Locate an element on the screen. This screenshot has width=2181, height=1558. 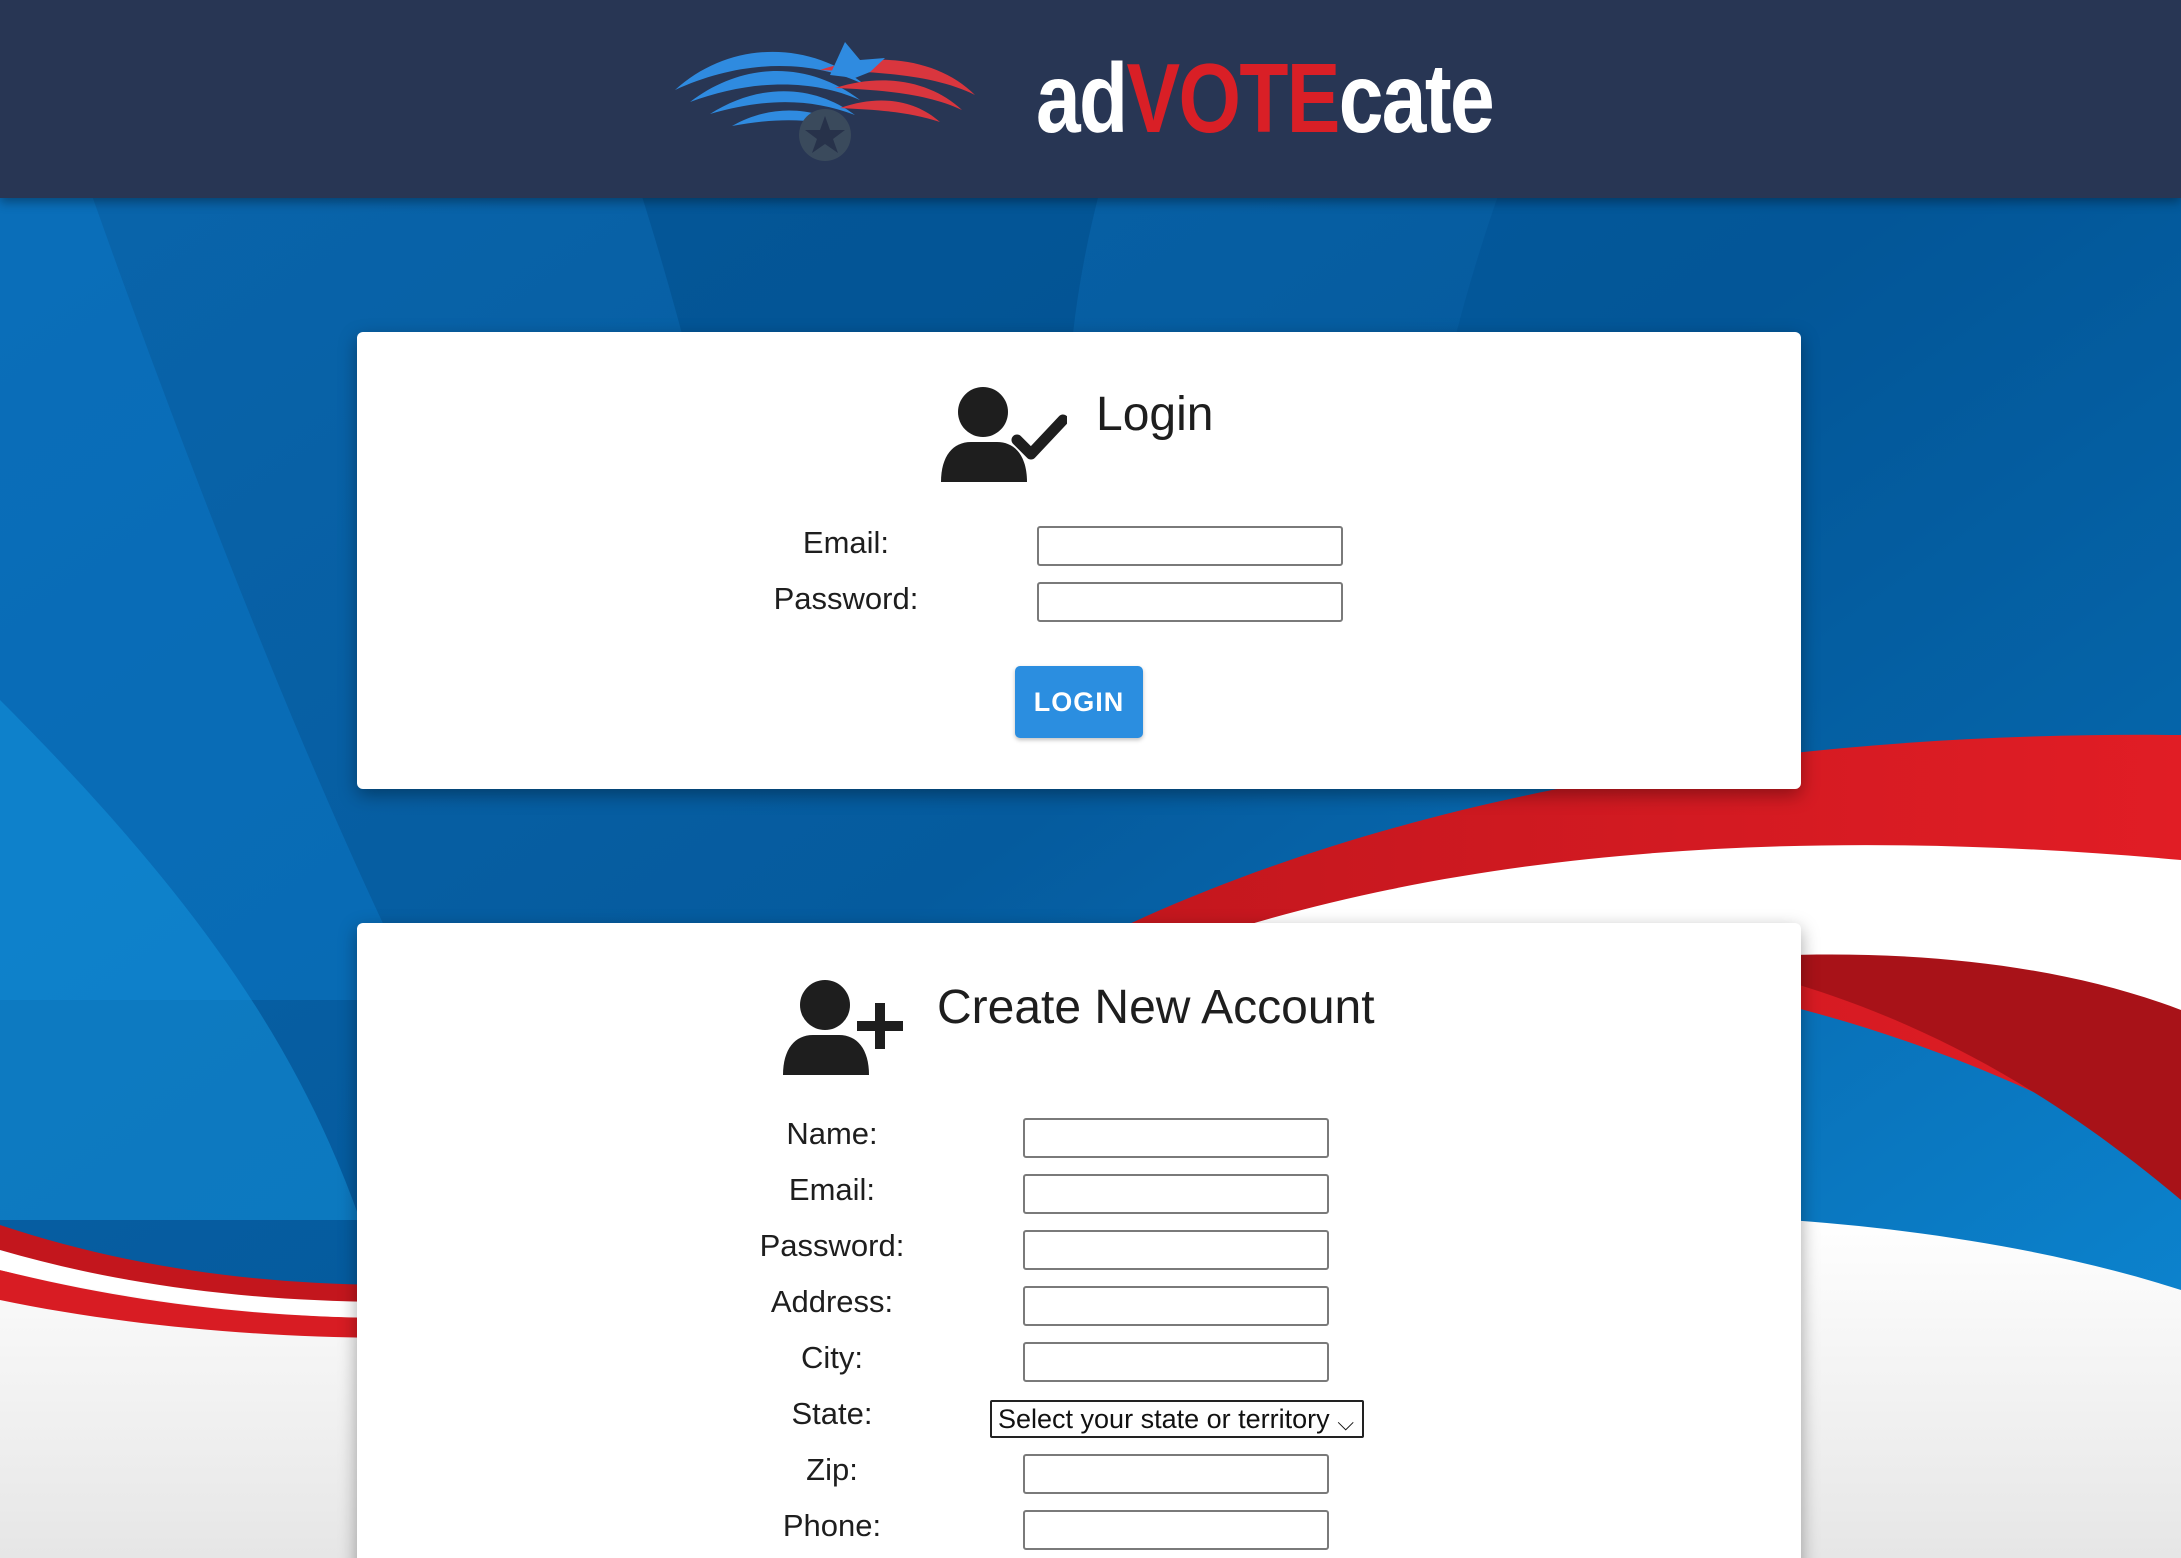
signup-address-input is located at coordinates (1176, 1306).